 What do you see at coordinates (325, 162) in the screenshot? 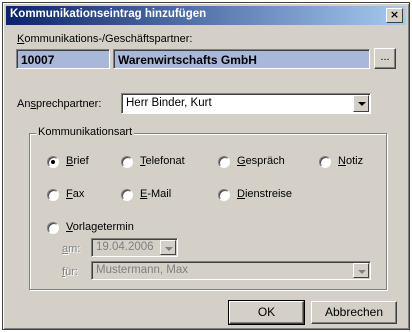
I see `radio-notiz` at bounding box center [325, 162].